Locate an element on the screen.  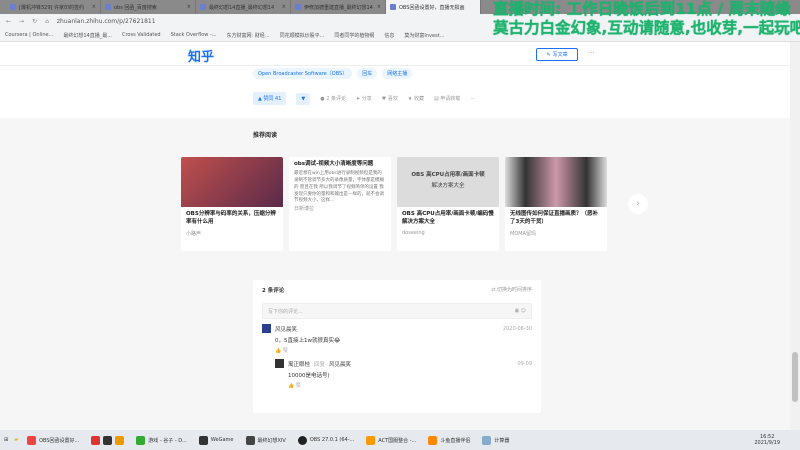
recommend-title: 推荐阅读 is located at coordinates (265, 135).